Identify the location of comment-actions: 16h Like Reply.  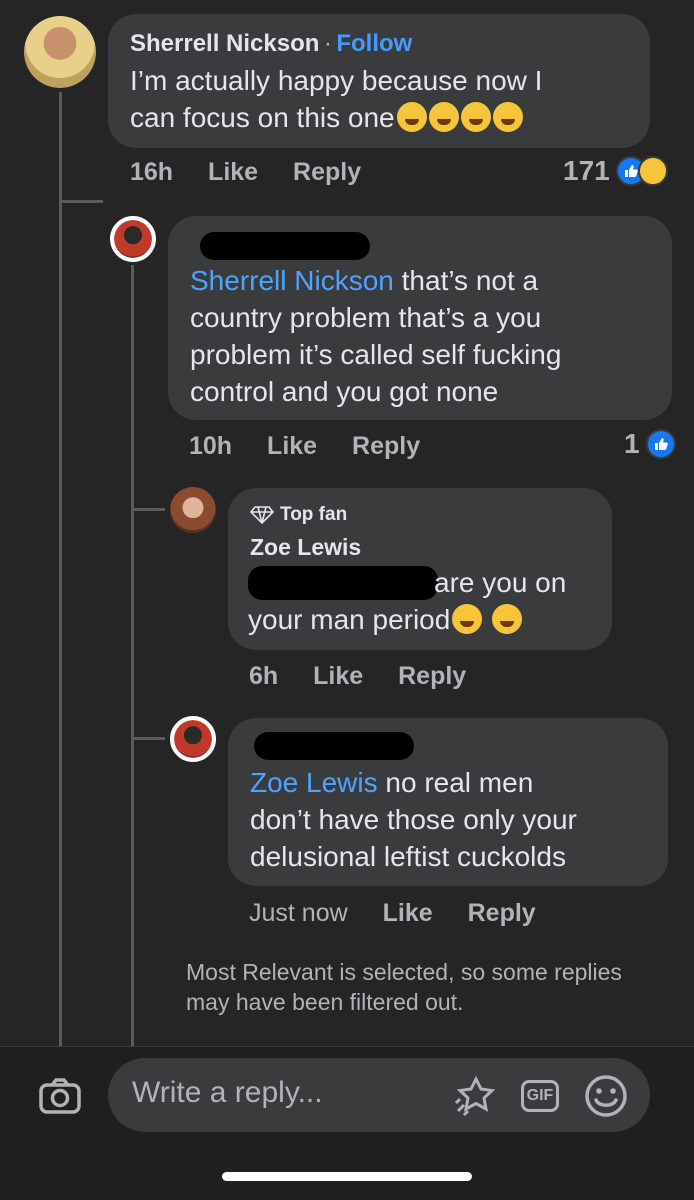
(259, 172).